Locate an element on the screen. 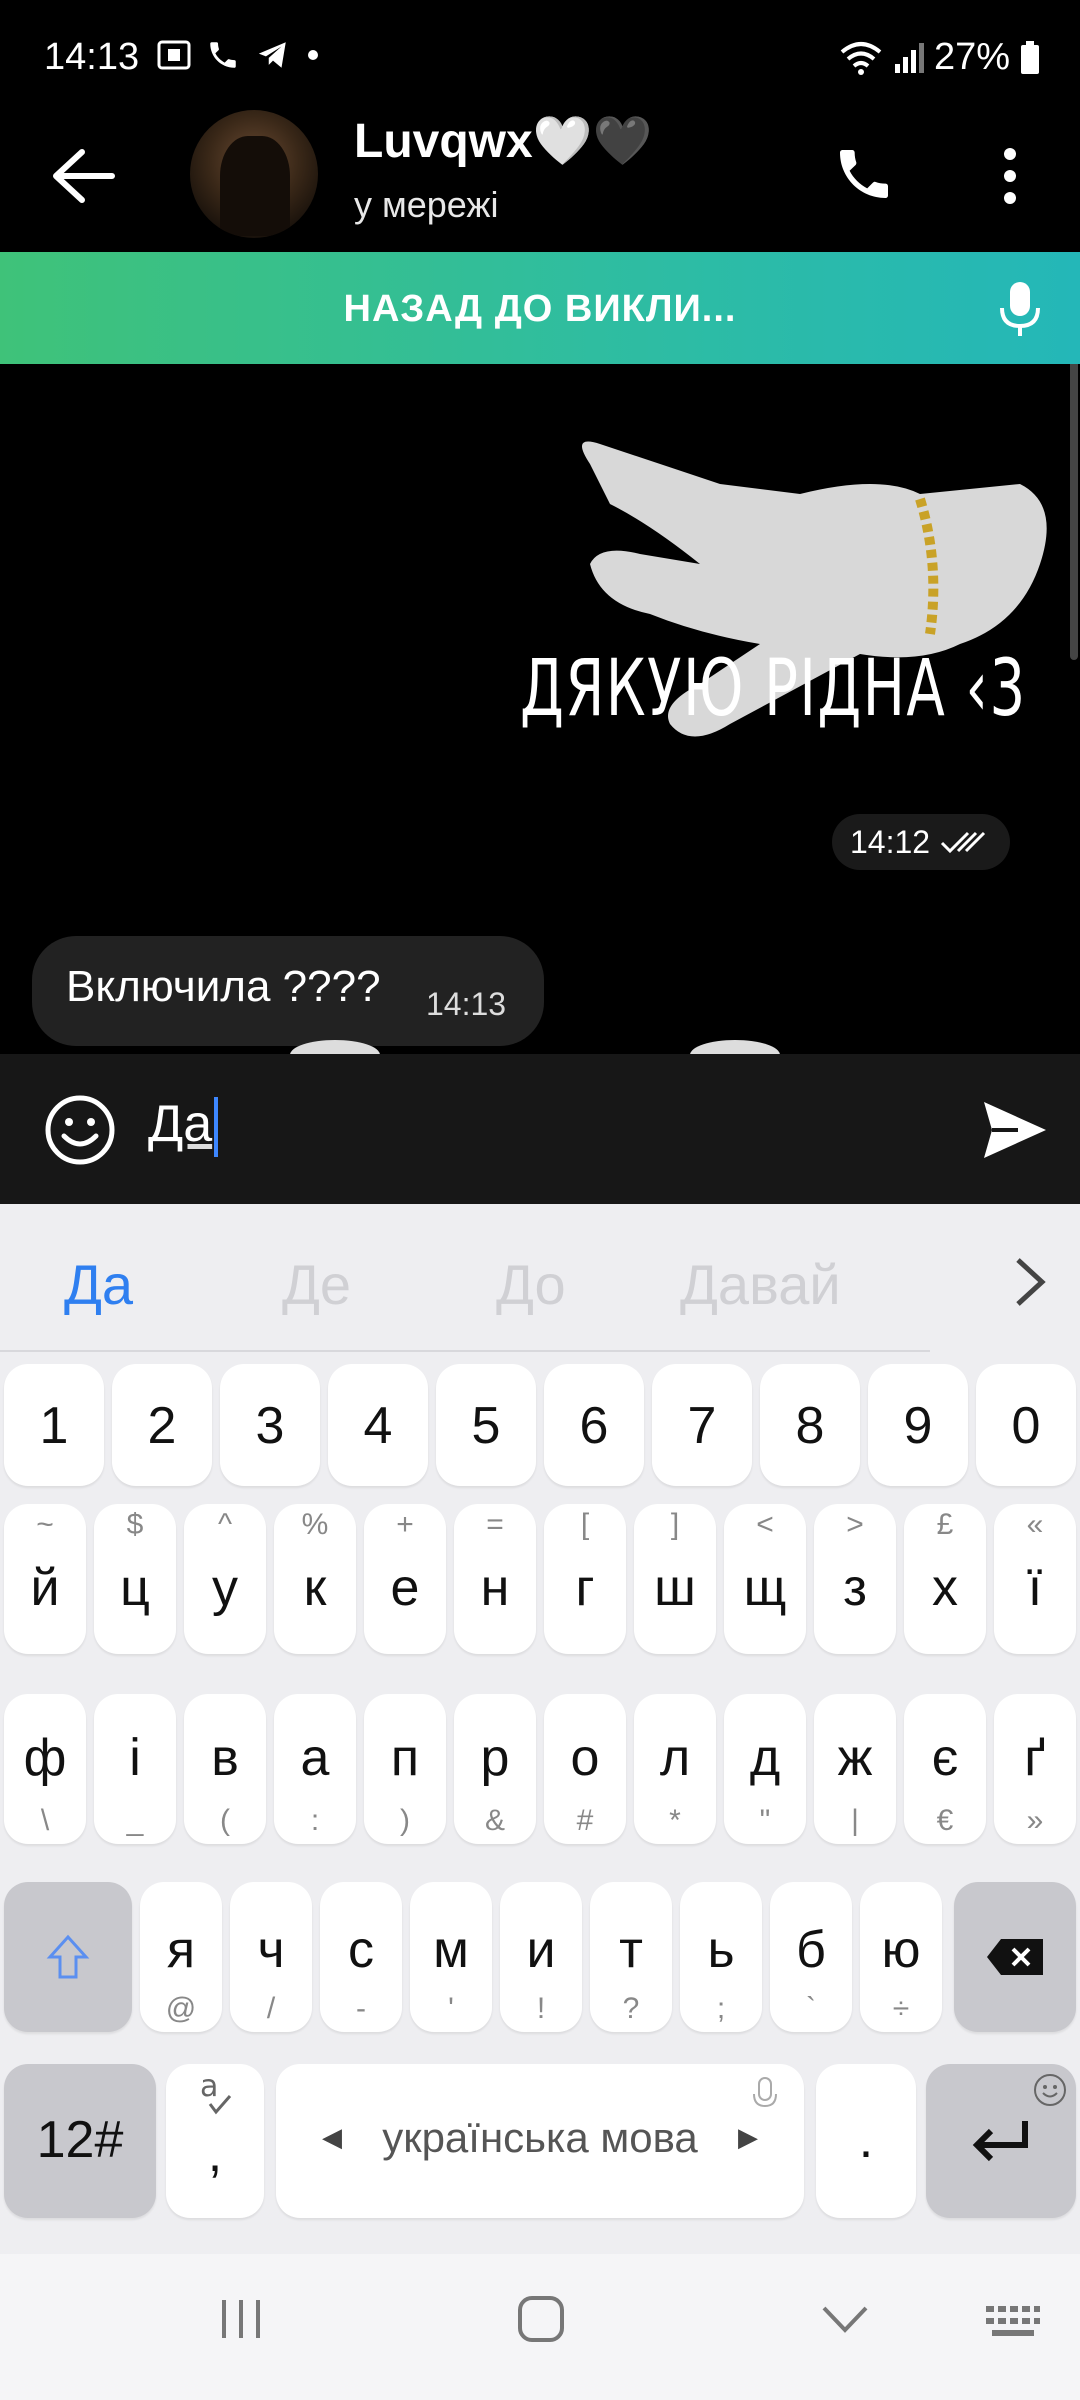 This screenshot has height=2400, width=1080. key-3: 3 is located at coordinates (270, 1425).